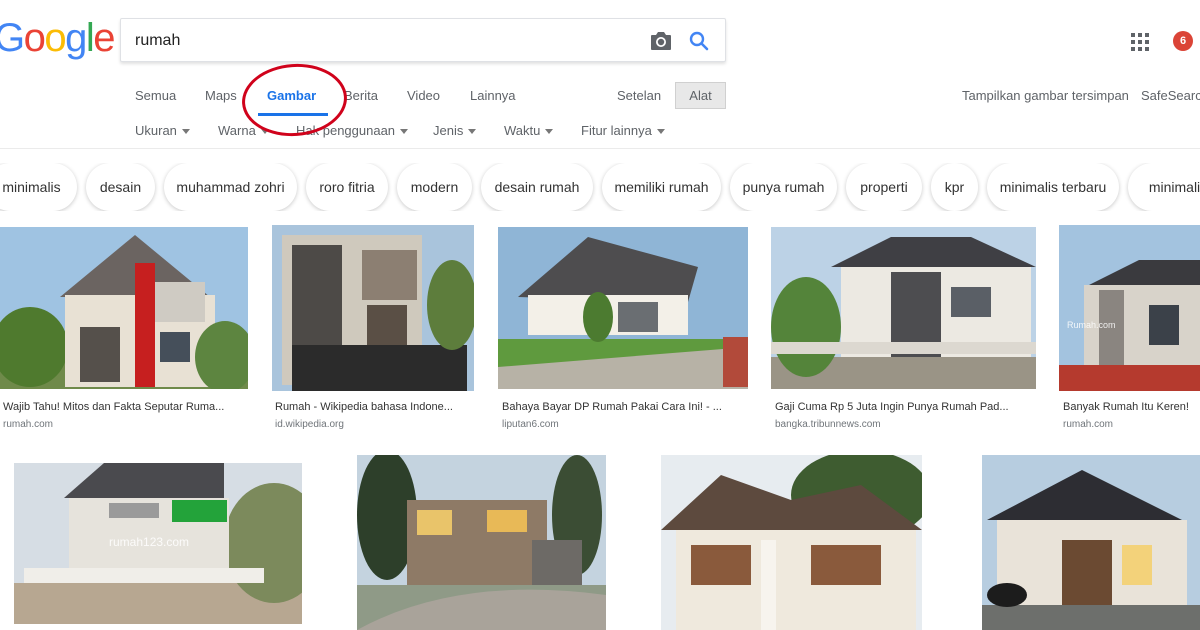 The height and width of the screenshot is (630, 1200). I want to click on filter-type-label: Jenis, so click(448, 130).